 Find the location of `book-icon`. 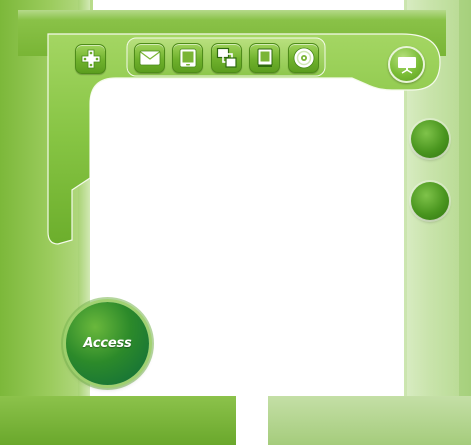

book-icon is located at coordinates (264, 57).